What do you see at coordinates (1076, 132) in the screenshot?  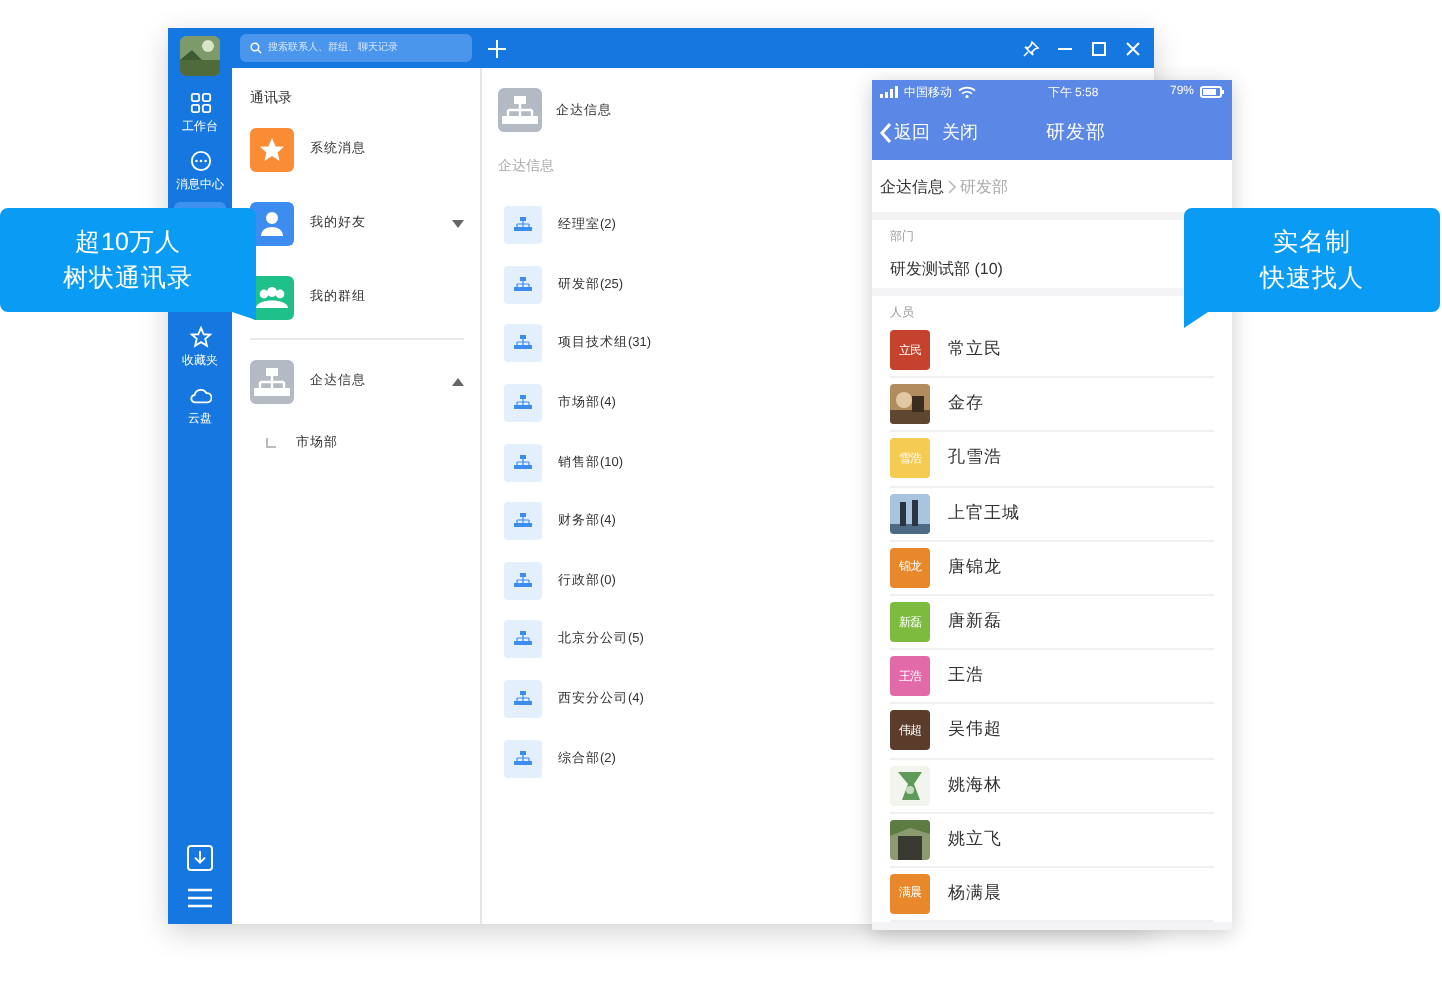 I see `page-title: 研发部` at bounding box center [1076, 132].